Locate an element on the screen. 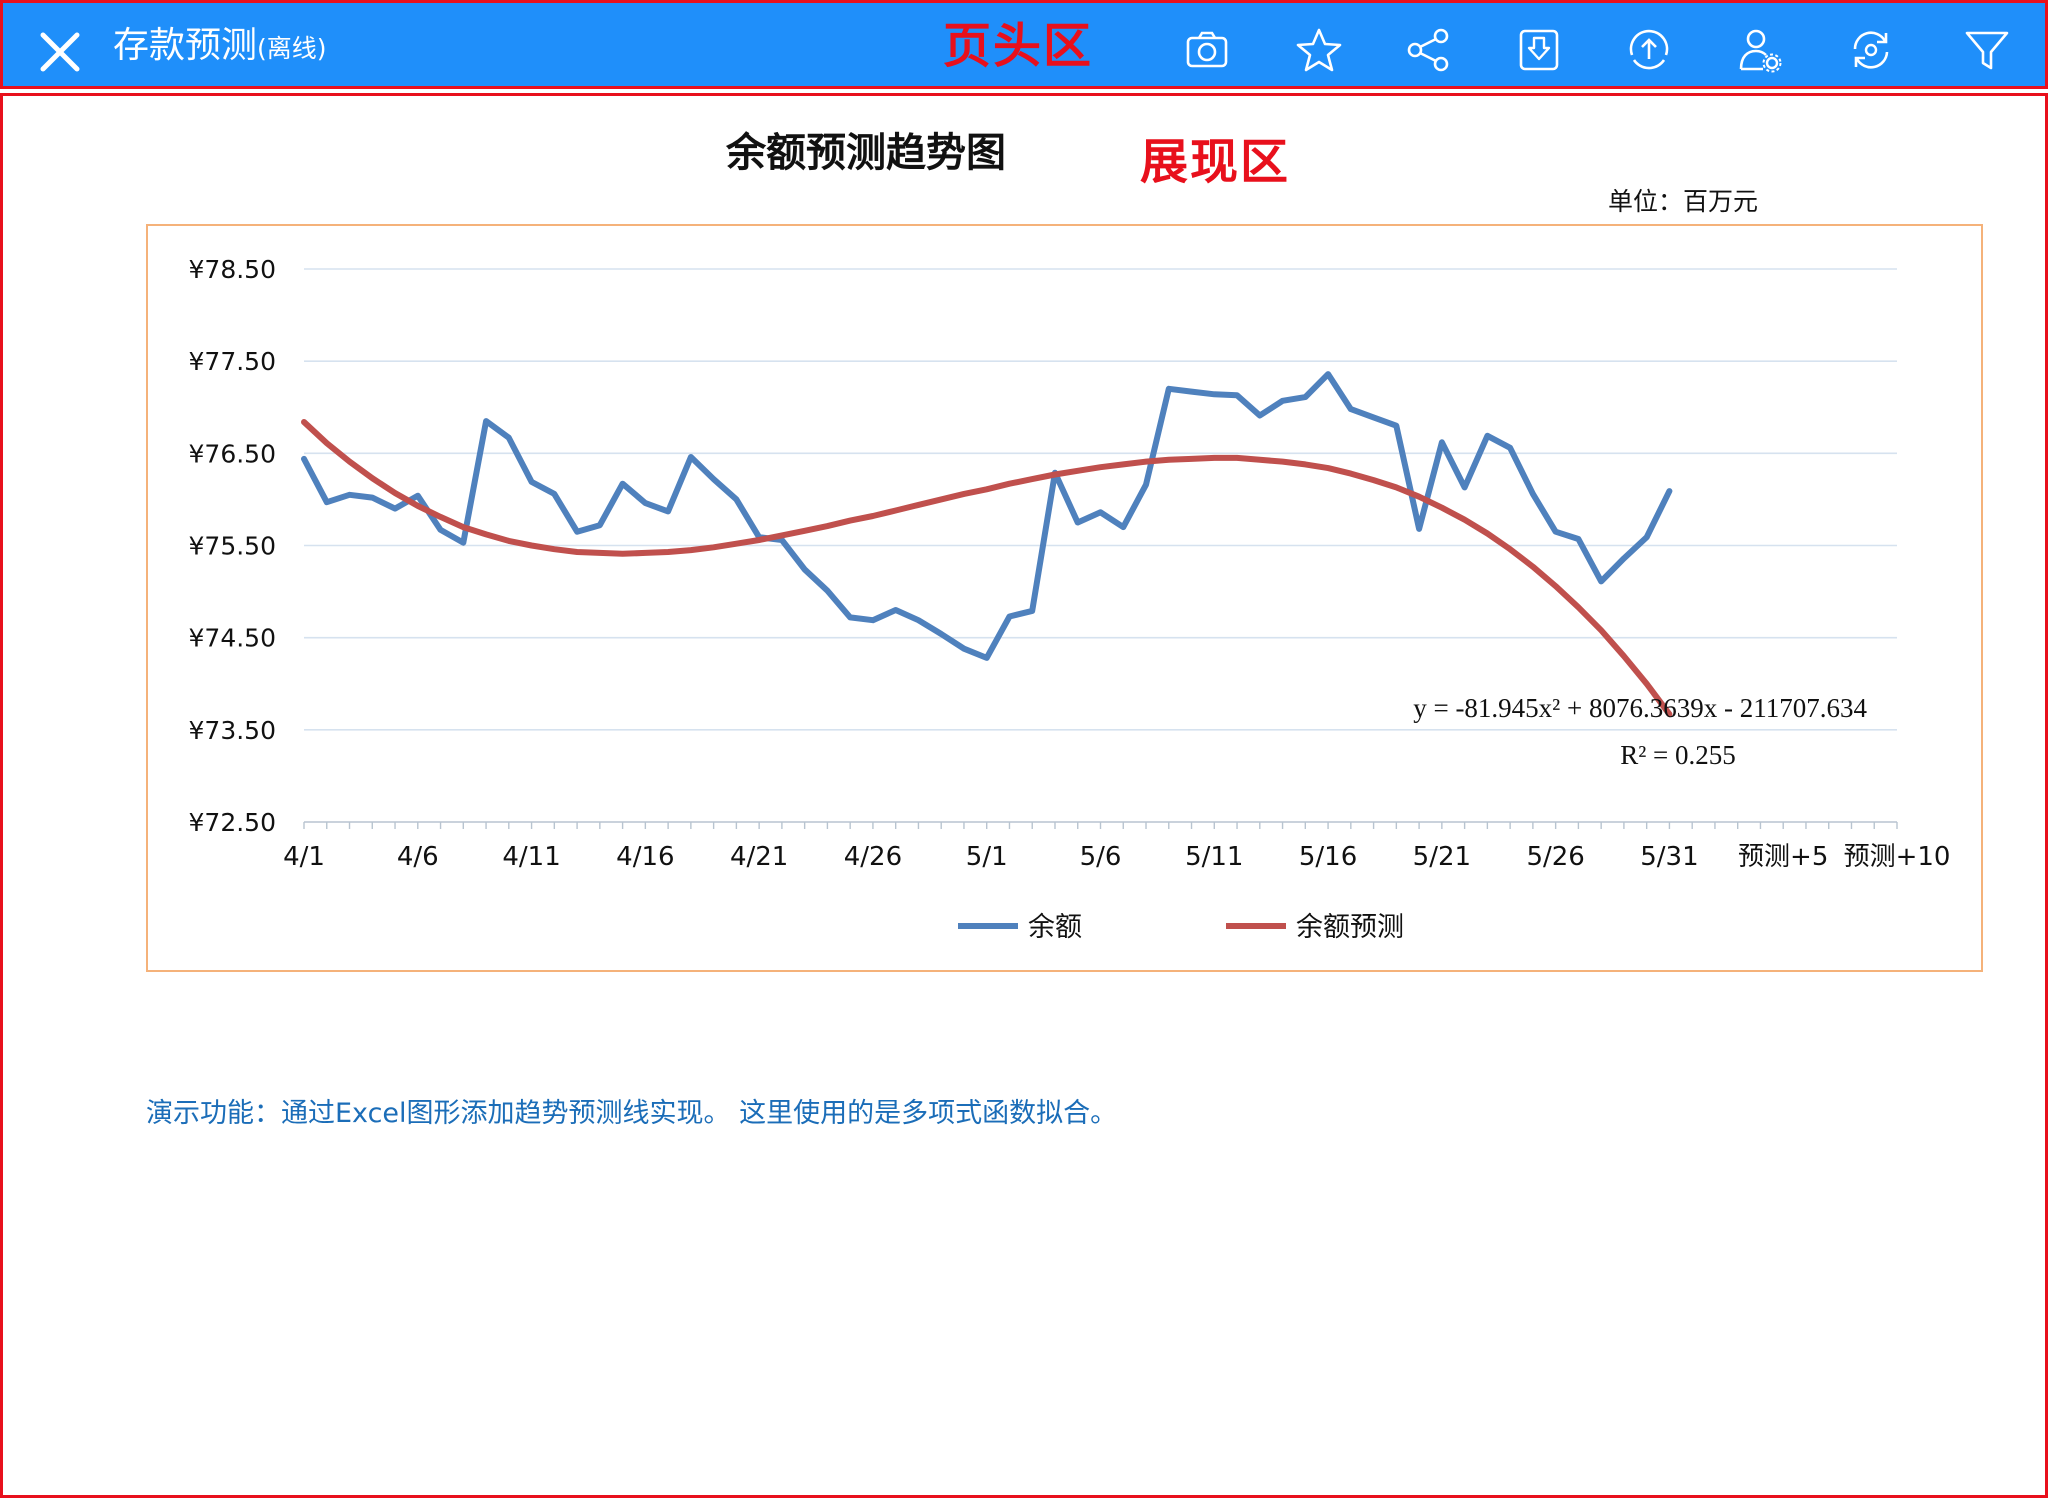 The height and width of the screenshot is (1498, 2048). share-icon is located at coordinates (1428, 50).